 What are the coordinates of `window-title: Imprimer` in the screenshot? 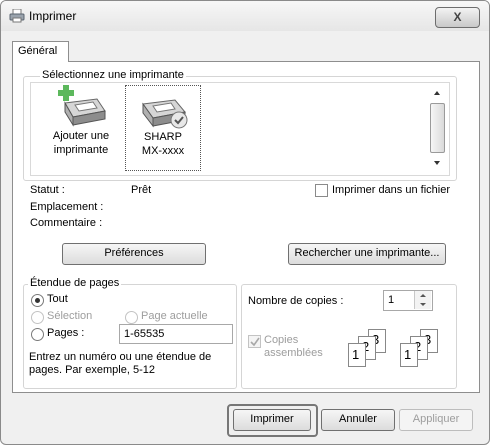 It's located at (53, 16).